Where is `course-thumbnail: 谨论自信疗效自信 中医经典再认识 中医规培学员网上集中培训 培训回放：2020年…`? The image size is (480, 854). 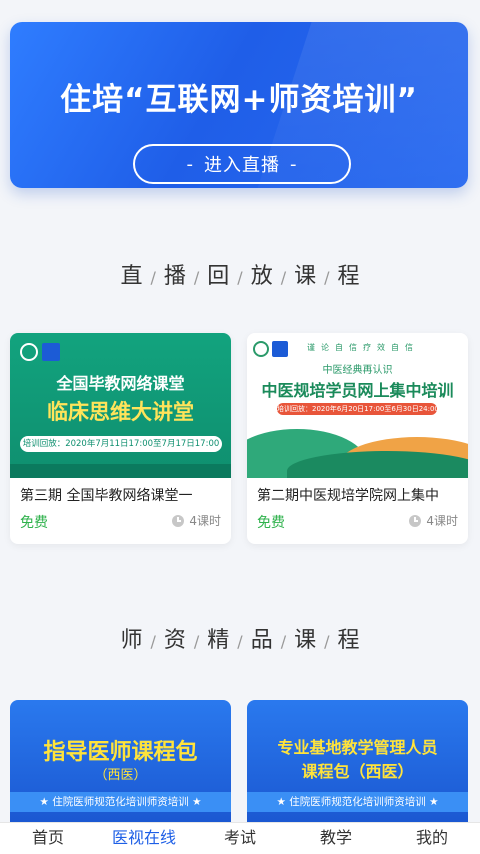
course-thumbnail: 谨论自信疗效自信 中医经典再认识 中医规培学员网上集中培训 培训回放：2020年… is located at coordinates (357, 405).